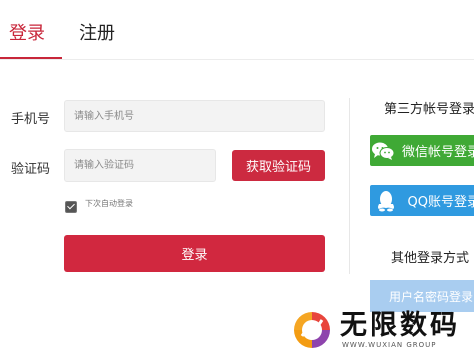  I want to click on tab-login: 登录, so click(27, 32).